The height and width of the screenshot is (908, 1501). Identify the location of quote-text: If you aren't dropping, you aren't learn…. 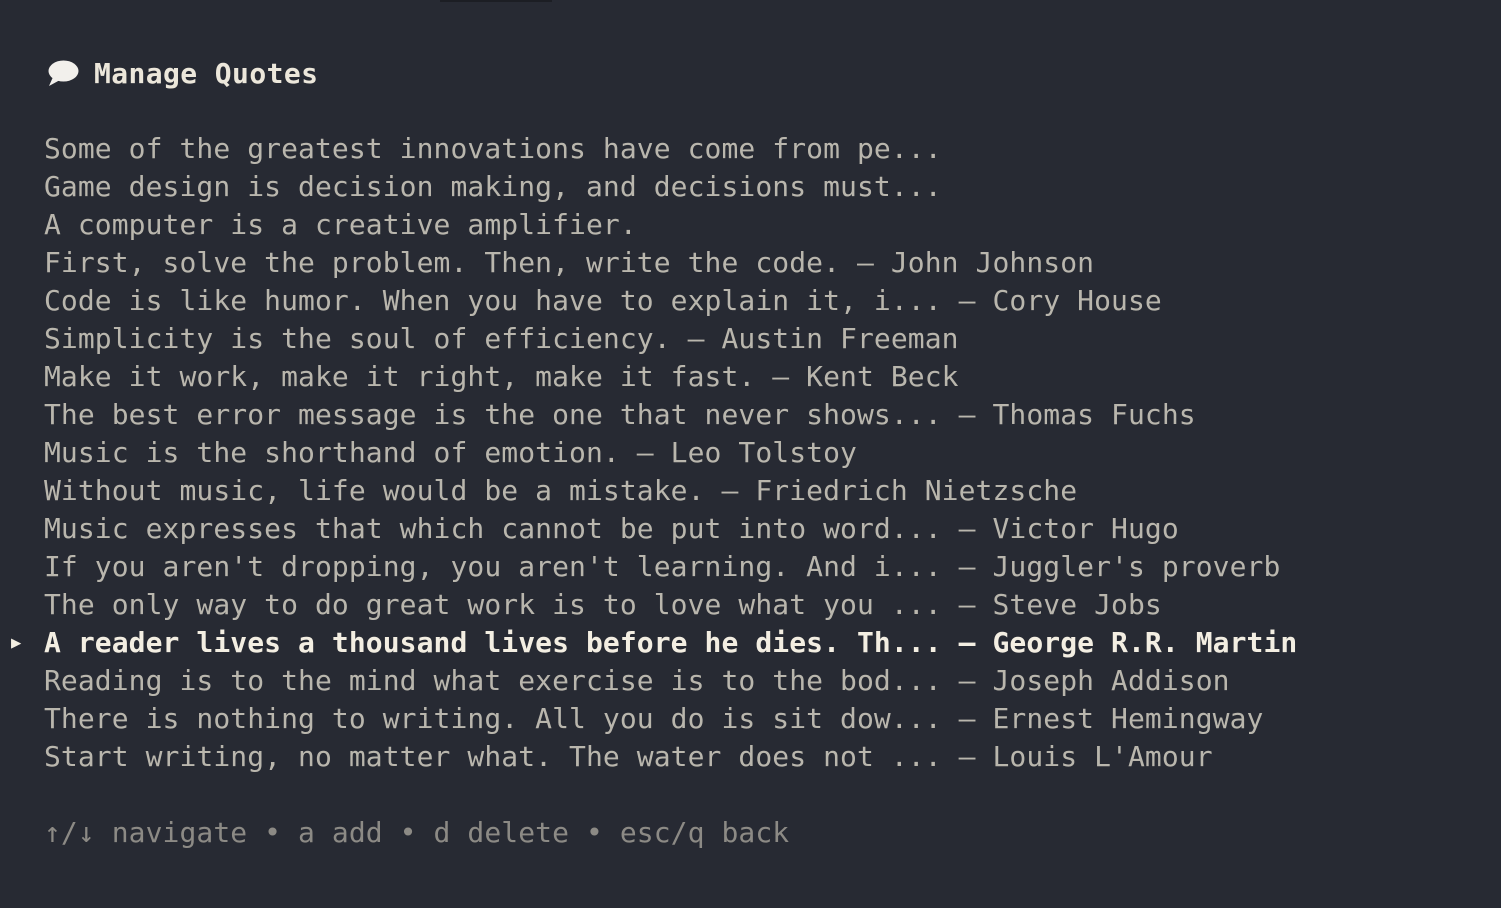
(662, 566).